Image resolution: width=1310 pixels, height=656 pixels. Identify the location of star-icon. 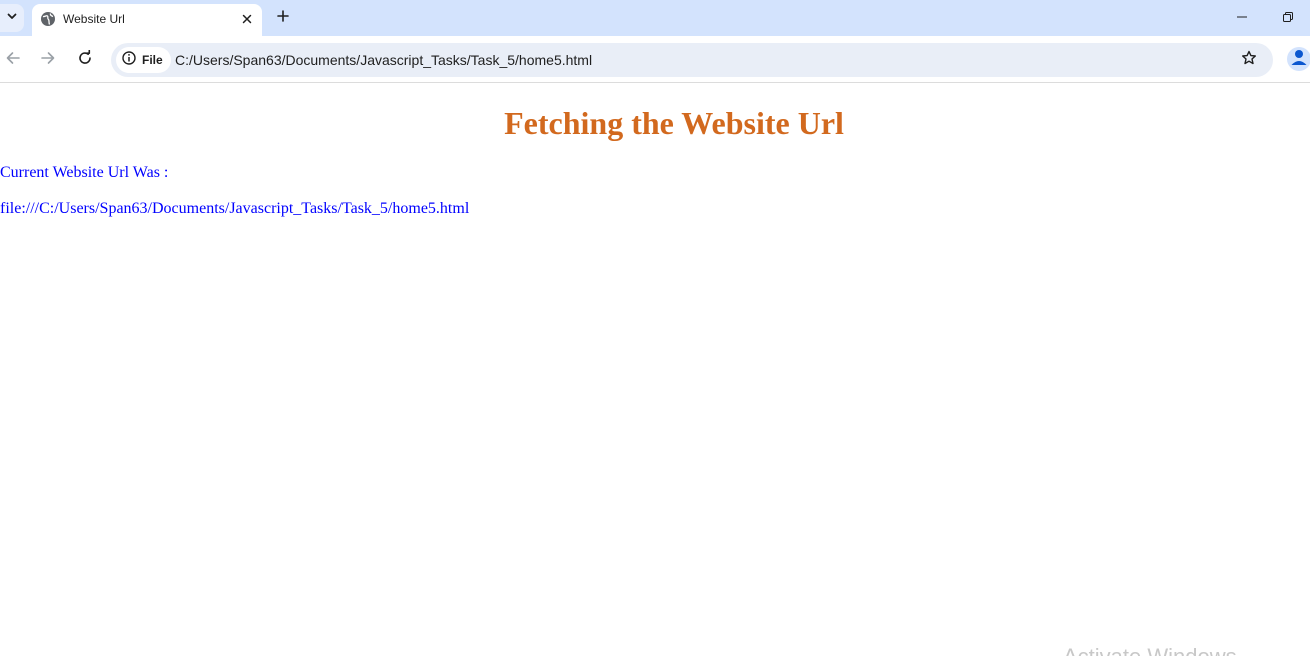
(1249, 60).